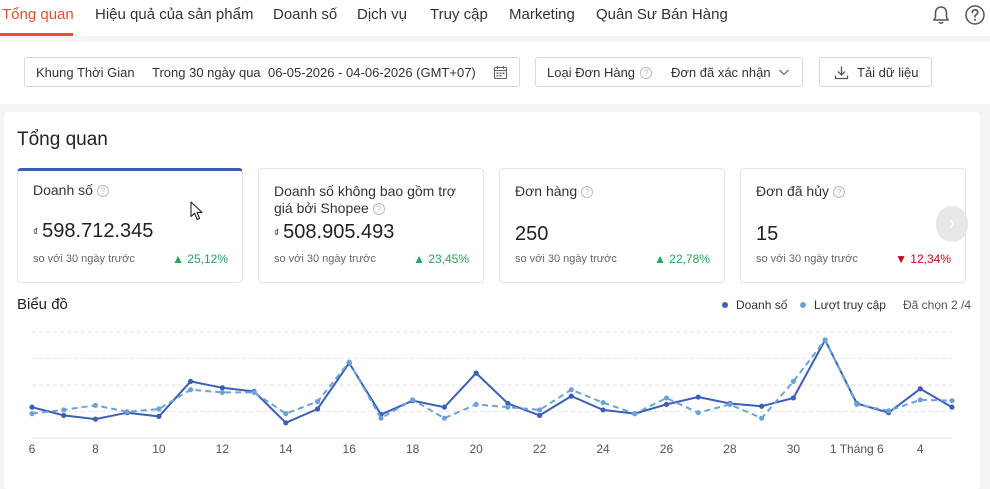 The width and height of the screenshot is (990, 489). I want to click on tab-traffic: Truy cập, so click(459, 14).